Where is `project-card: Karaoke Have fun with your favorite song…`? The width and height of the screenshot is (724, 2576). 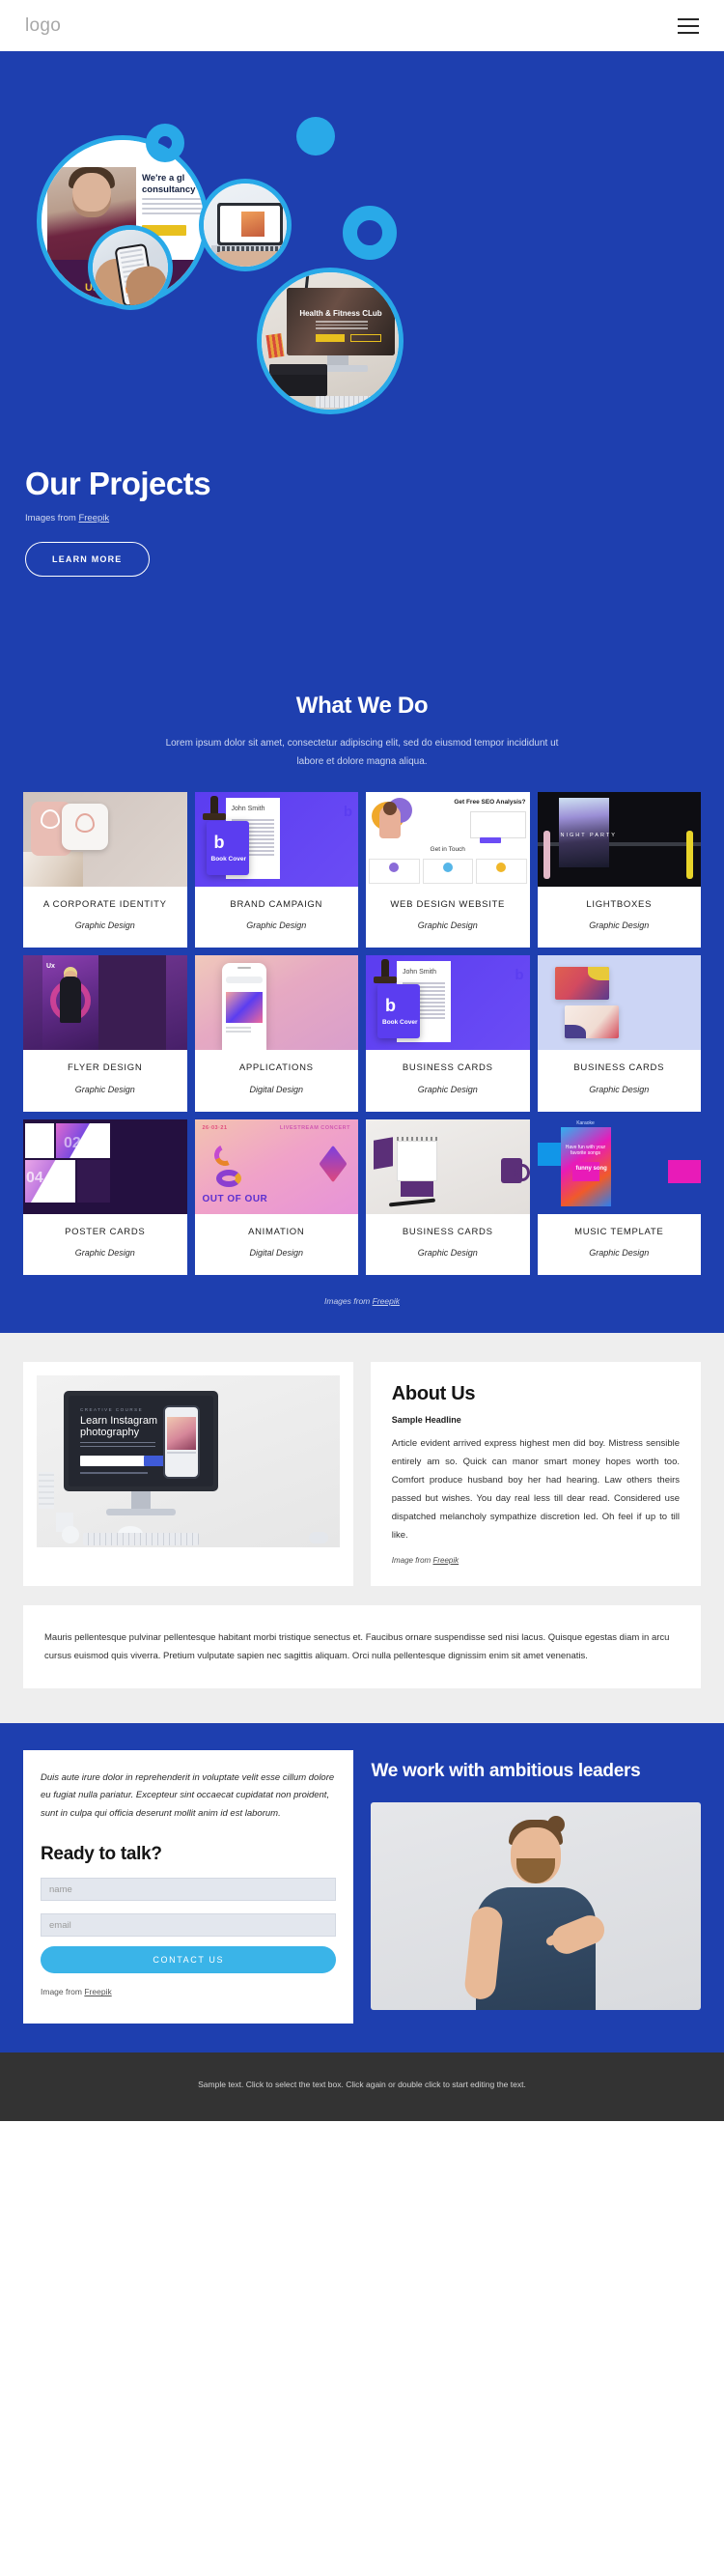 project-card: Karaoke Have fun with your favorite song… is located at coordinates (620, 1196).